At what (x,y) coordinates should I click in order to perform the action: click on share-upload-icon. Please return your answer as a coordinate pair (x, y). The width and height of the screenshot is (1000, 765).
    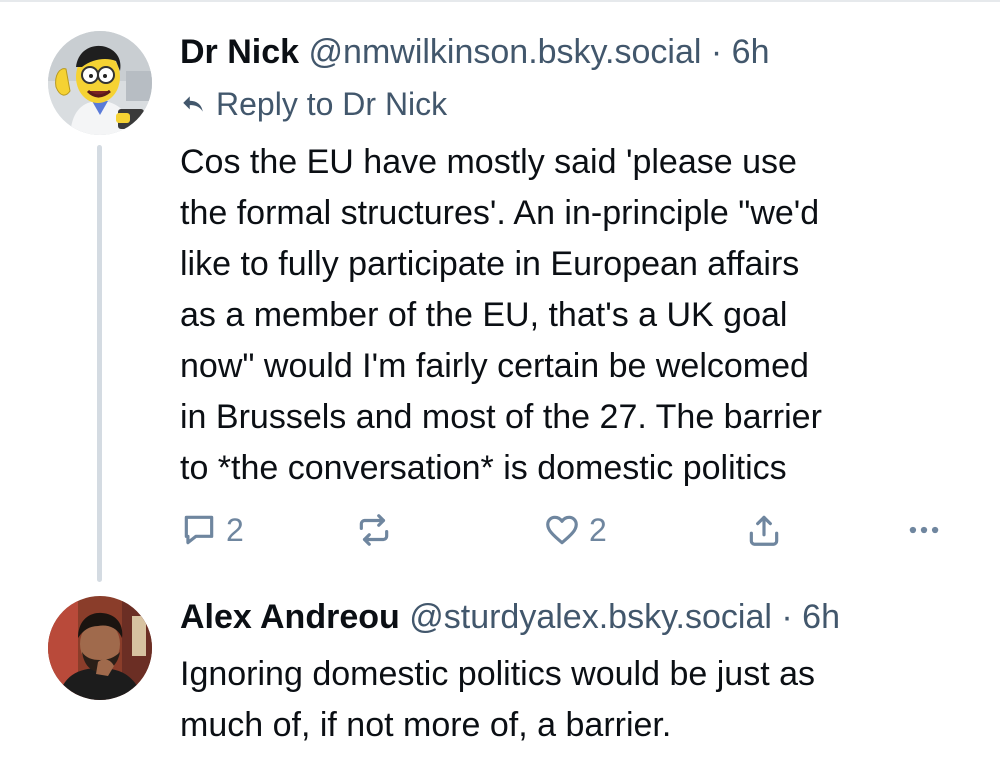
    Looking at the image, I should click on (764, 530).